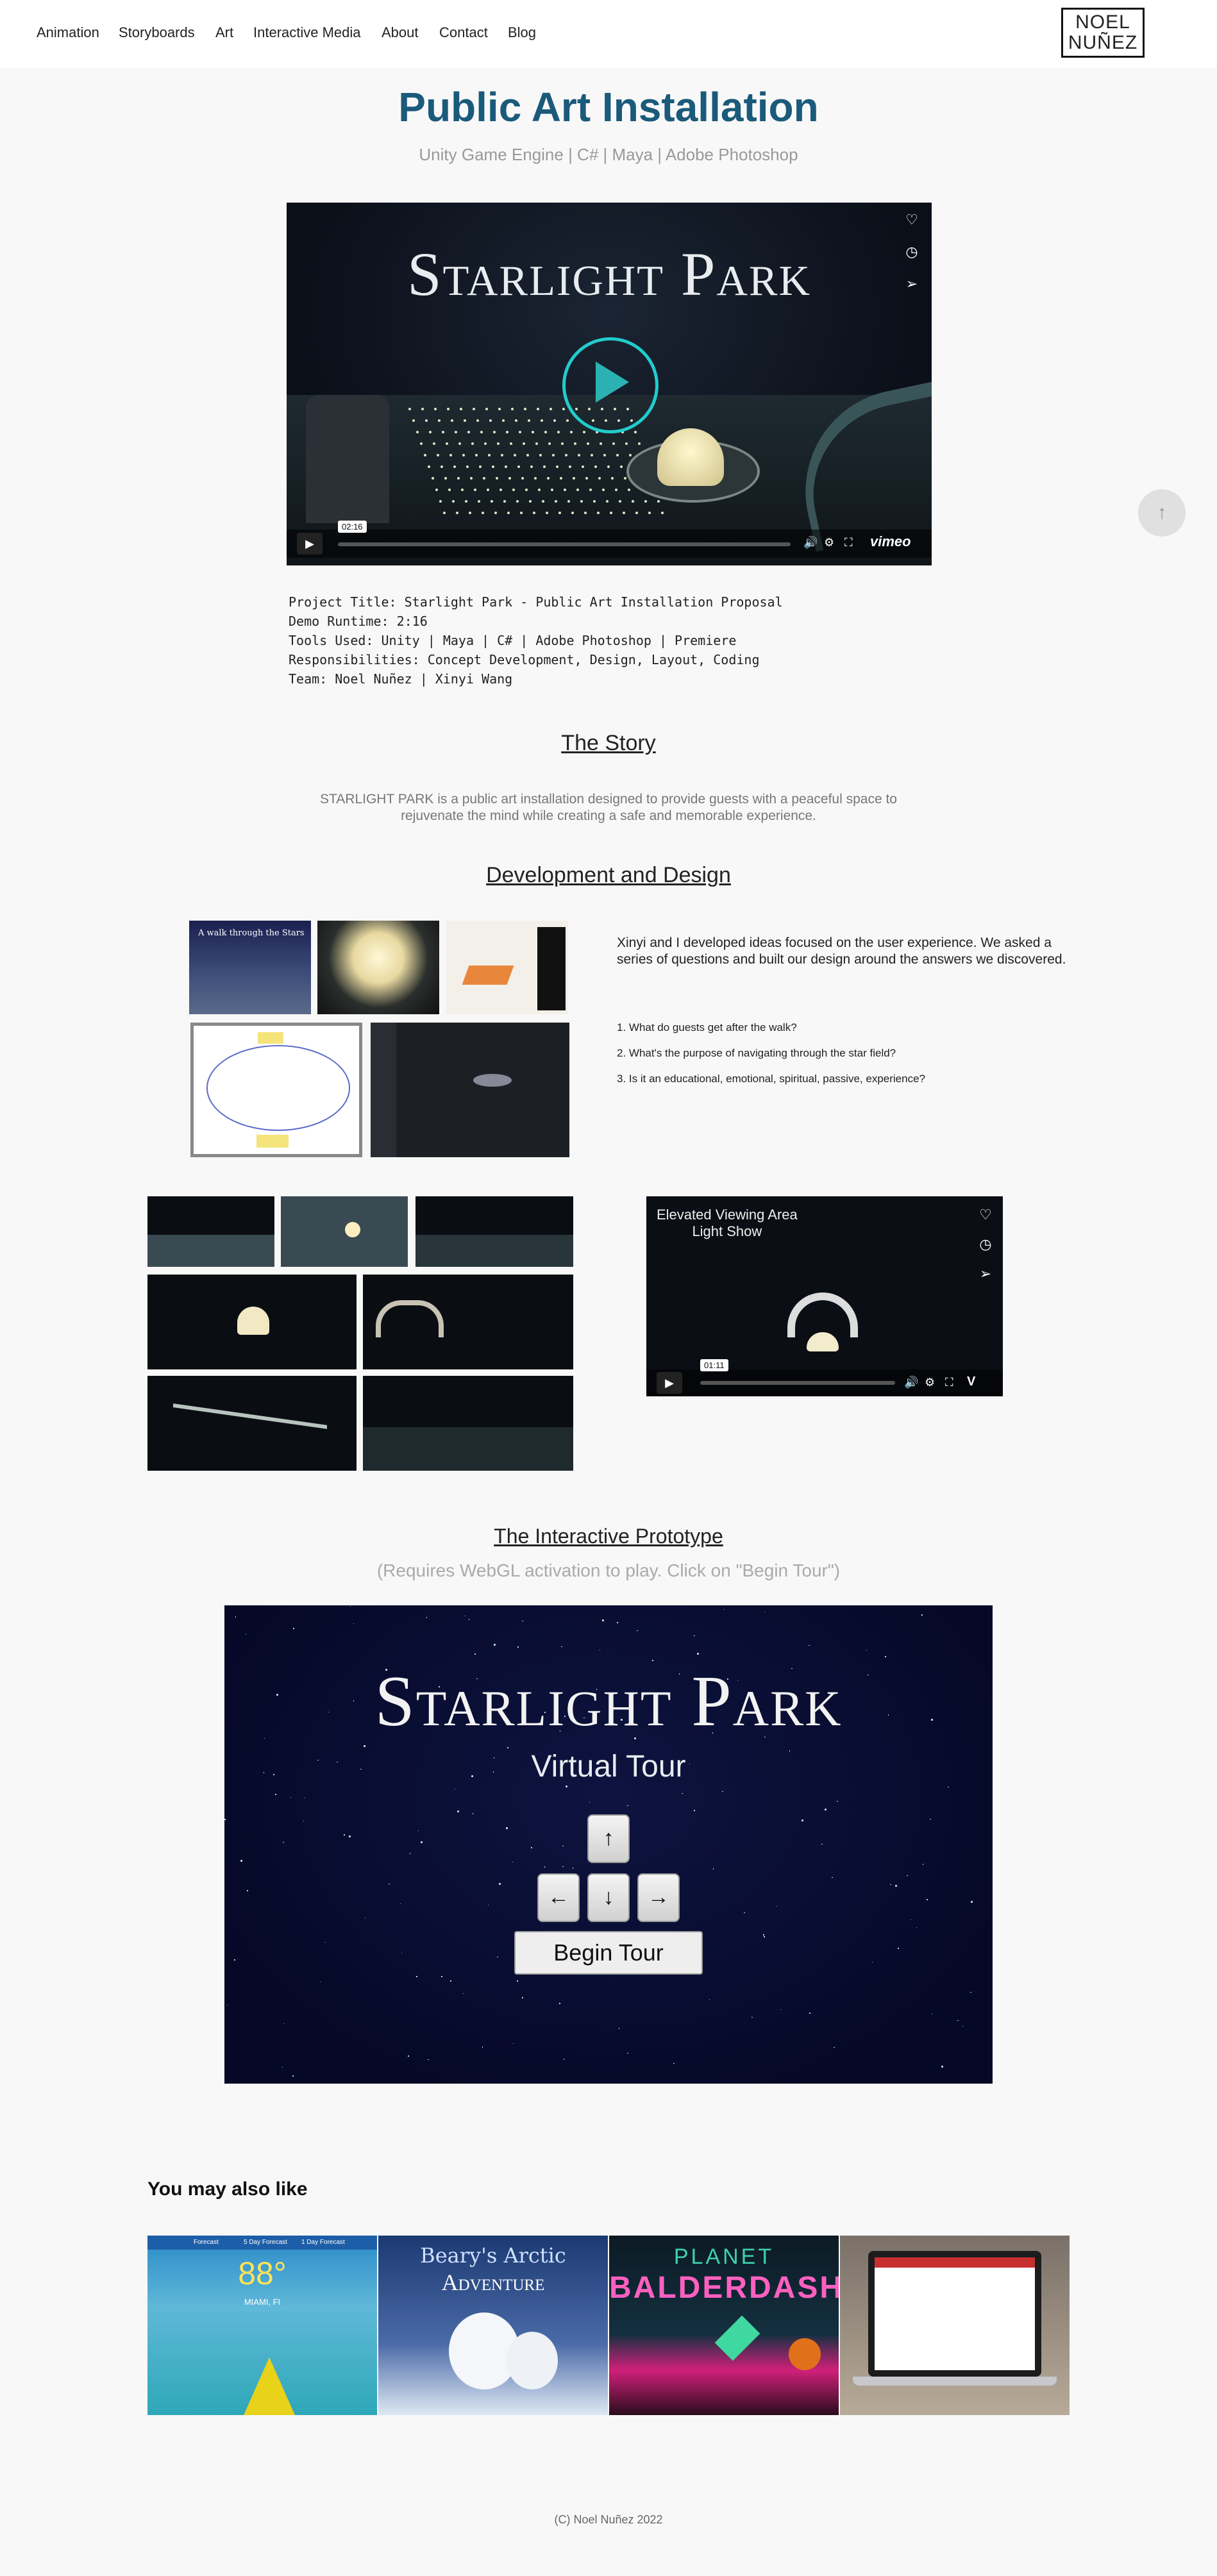 The height and width of the screenshot is (2576, 1217). What do you see at coordinates (1162, 513) in the screenshot?
I see `scroll-top-button: ↑` at bounding box center [1162, 513].